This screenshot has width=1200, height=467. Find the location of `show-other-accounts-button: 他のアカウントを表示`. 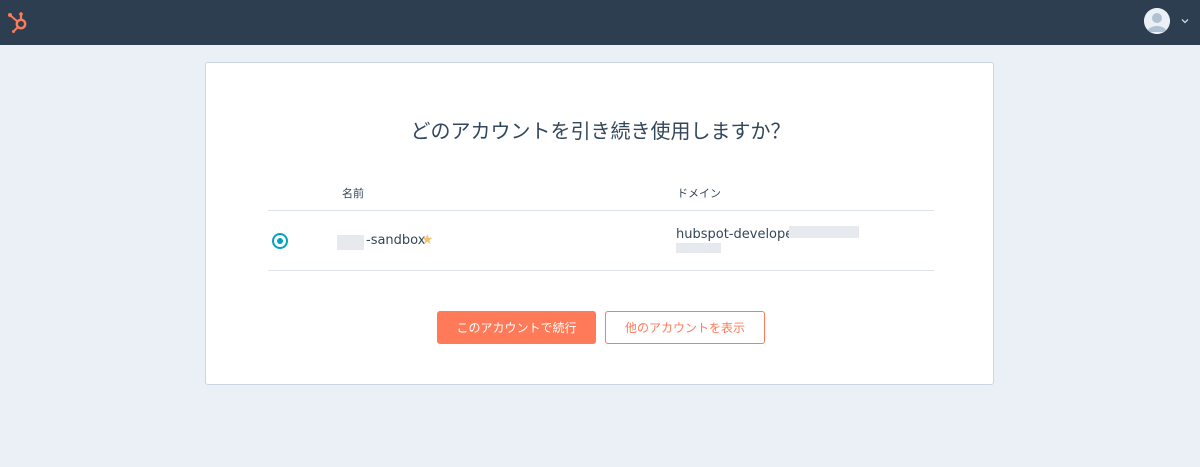

show-other-accounts-button: 他のアカウントを表示 is located at coordinates (685, 327).